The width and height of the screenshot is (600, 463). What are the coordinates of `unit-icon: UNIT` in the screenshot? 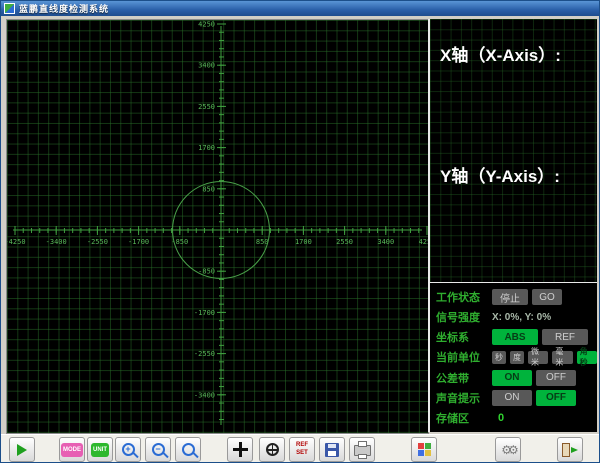 It's located at (100, 449).